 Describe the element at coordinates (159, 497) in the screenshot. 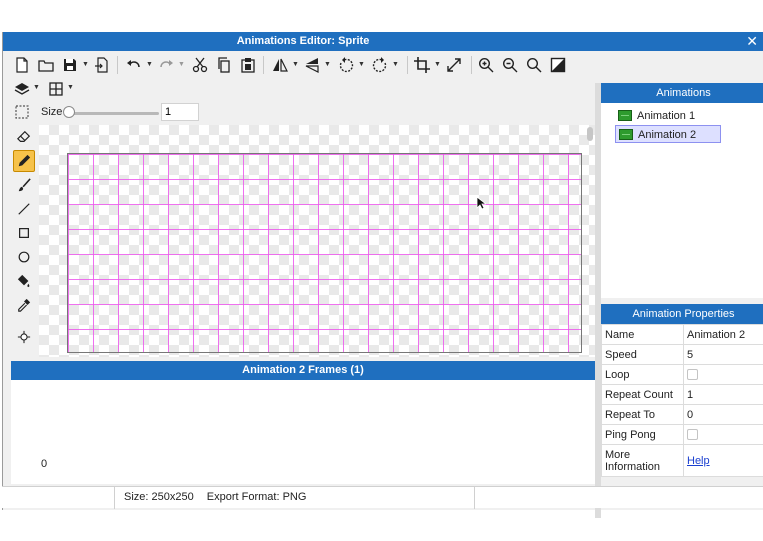

I see `canvas-size-status: Size: 250x250` at that location.